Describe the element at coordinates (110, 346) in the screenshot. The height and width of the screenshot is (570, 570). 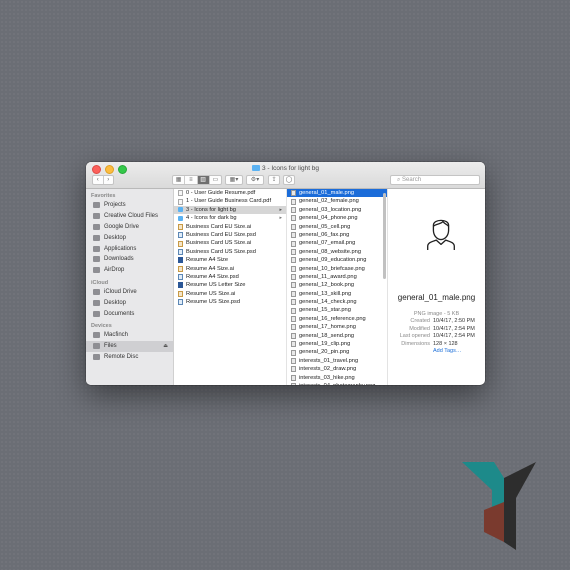
I see `sidebar-item-label: Files` at that location.